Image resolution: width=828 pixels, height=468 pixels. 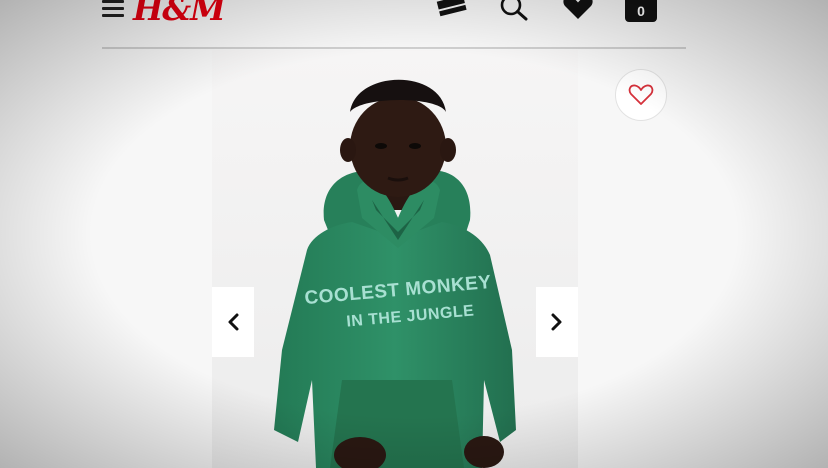 I want to click on card-icon, so click(x=453, y=11).